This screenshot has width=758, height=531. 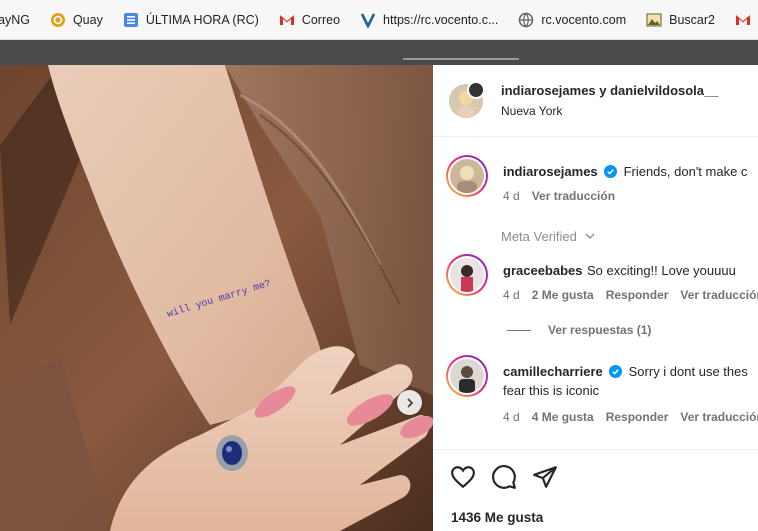 I want to click on comment-meta: 4 d Ver traducción, so click(x=559, y=196).